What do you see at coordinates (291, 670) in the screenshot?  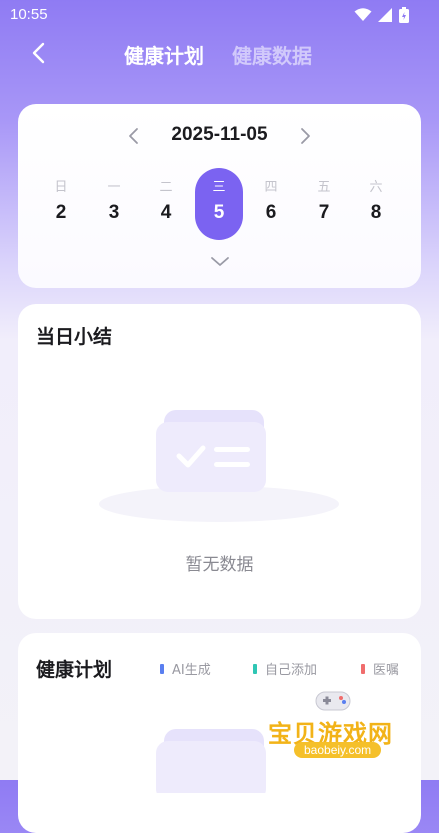 I see `legend-label: 自己添加` at bounding box center [291, 670].